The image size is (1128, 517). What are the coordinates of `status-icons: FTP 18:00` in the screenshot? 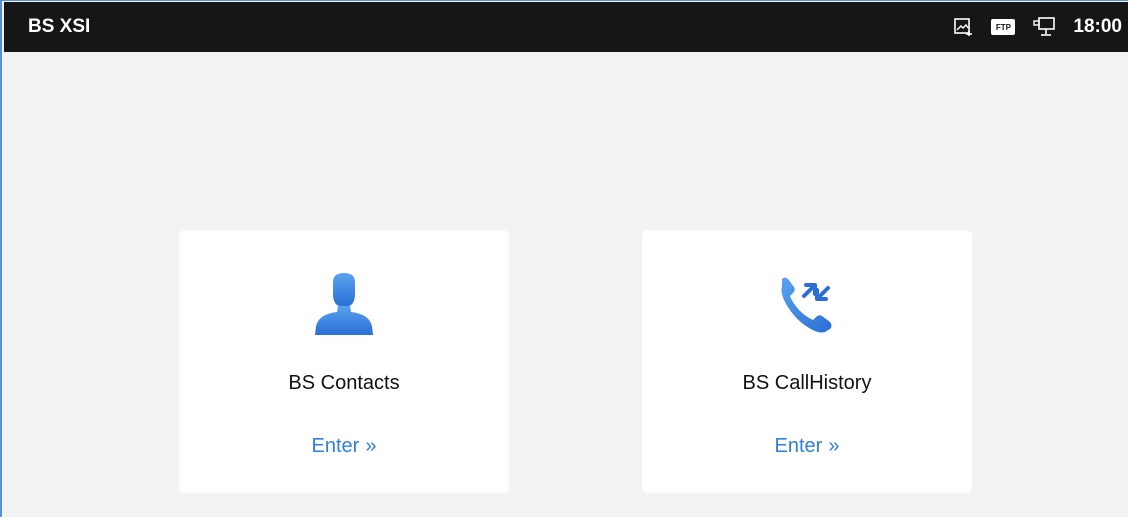 It's located at (1037, 27).